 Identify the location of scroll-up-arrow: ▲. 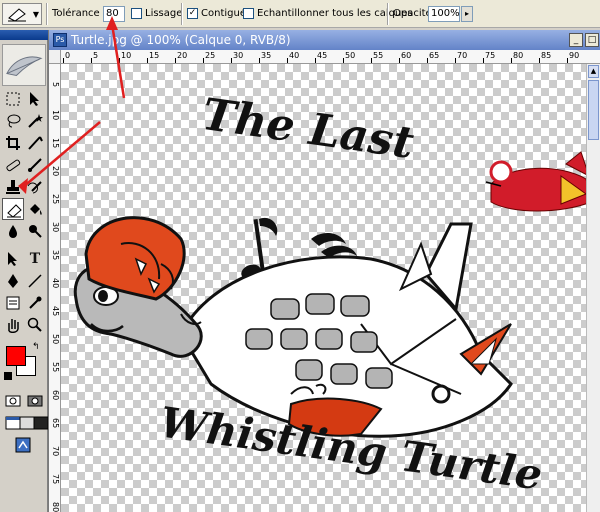
(593, 71).